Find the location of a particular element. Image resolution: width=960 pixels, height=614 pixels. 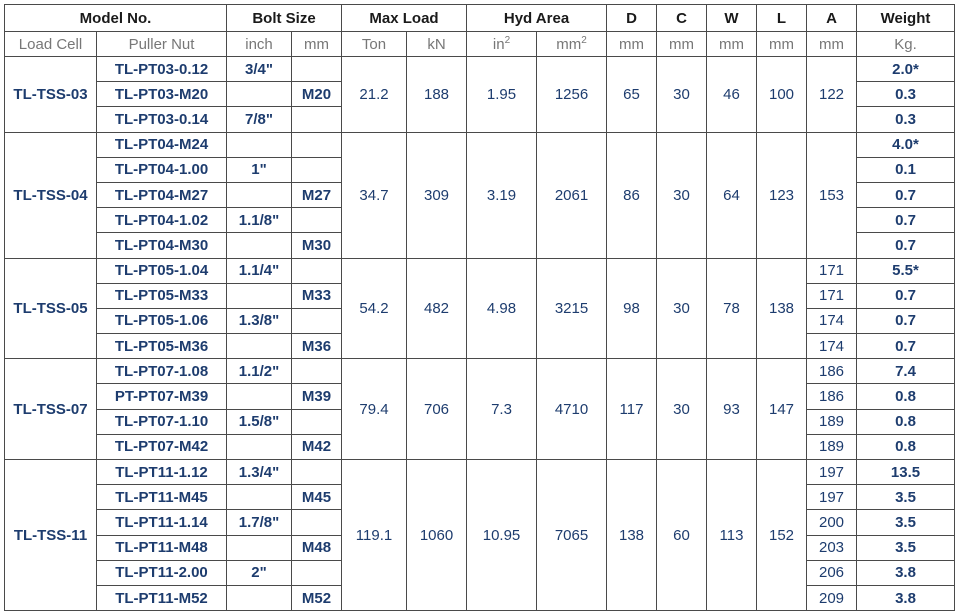

puller-nut-cell: TL-PT07-M42 is located at coordinates (161, 447).